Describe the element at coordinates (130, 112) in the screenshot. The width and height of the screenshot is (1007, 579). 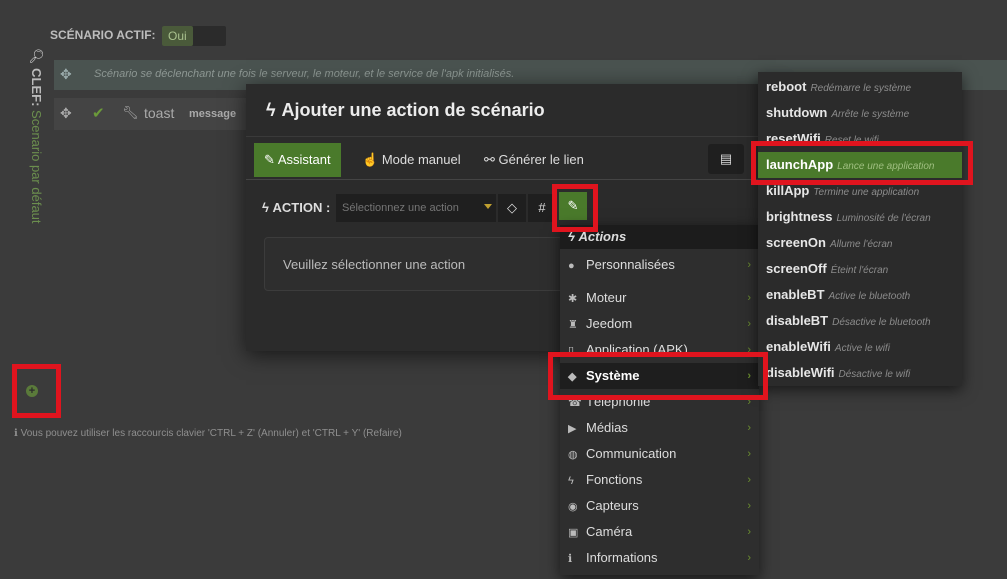
I see `wrench-icon: 🔧︎` at that location.